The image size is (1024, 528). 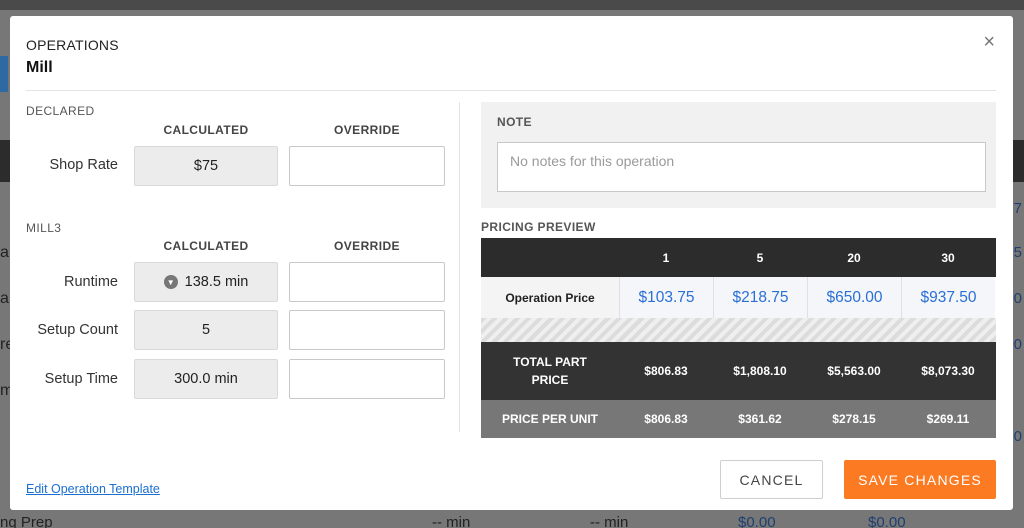 I want to click on price-per-unit-value: $361.62, so click(x=760, y=419).